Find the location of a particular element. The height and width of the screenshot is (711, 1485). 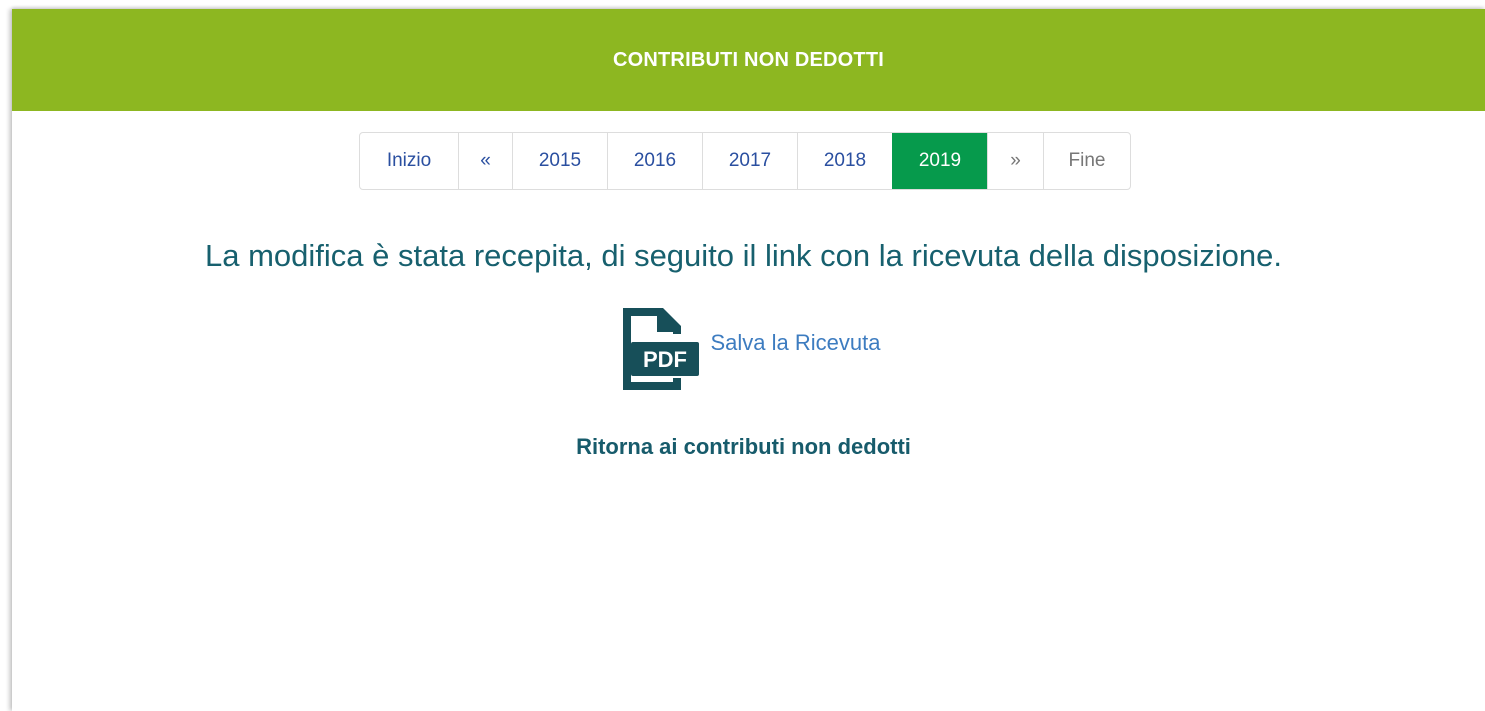

back-to-contributions-link: Ritorna ai contributi non dedotti is located at coordinates (748, 447).